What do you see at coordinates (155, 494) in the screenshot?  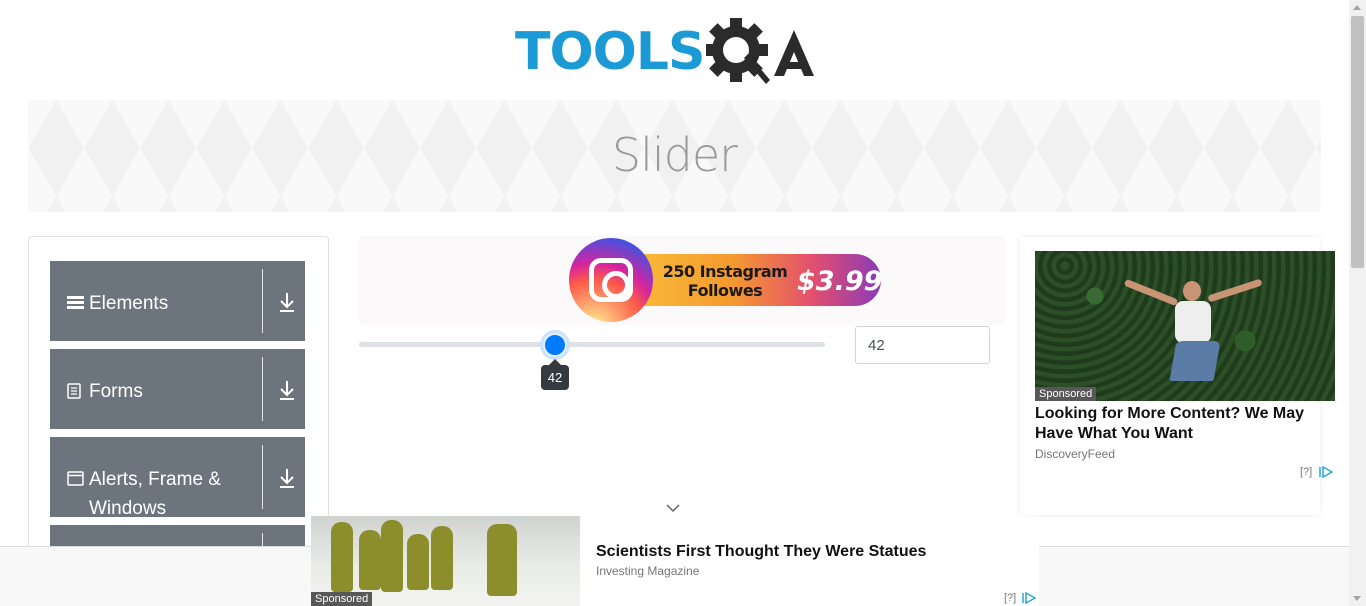 I see `sidebar-group-label: Alerts, Frame & Windows` at bounding box center [155, 494].